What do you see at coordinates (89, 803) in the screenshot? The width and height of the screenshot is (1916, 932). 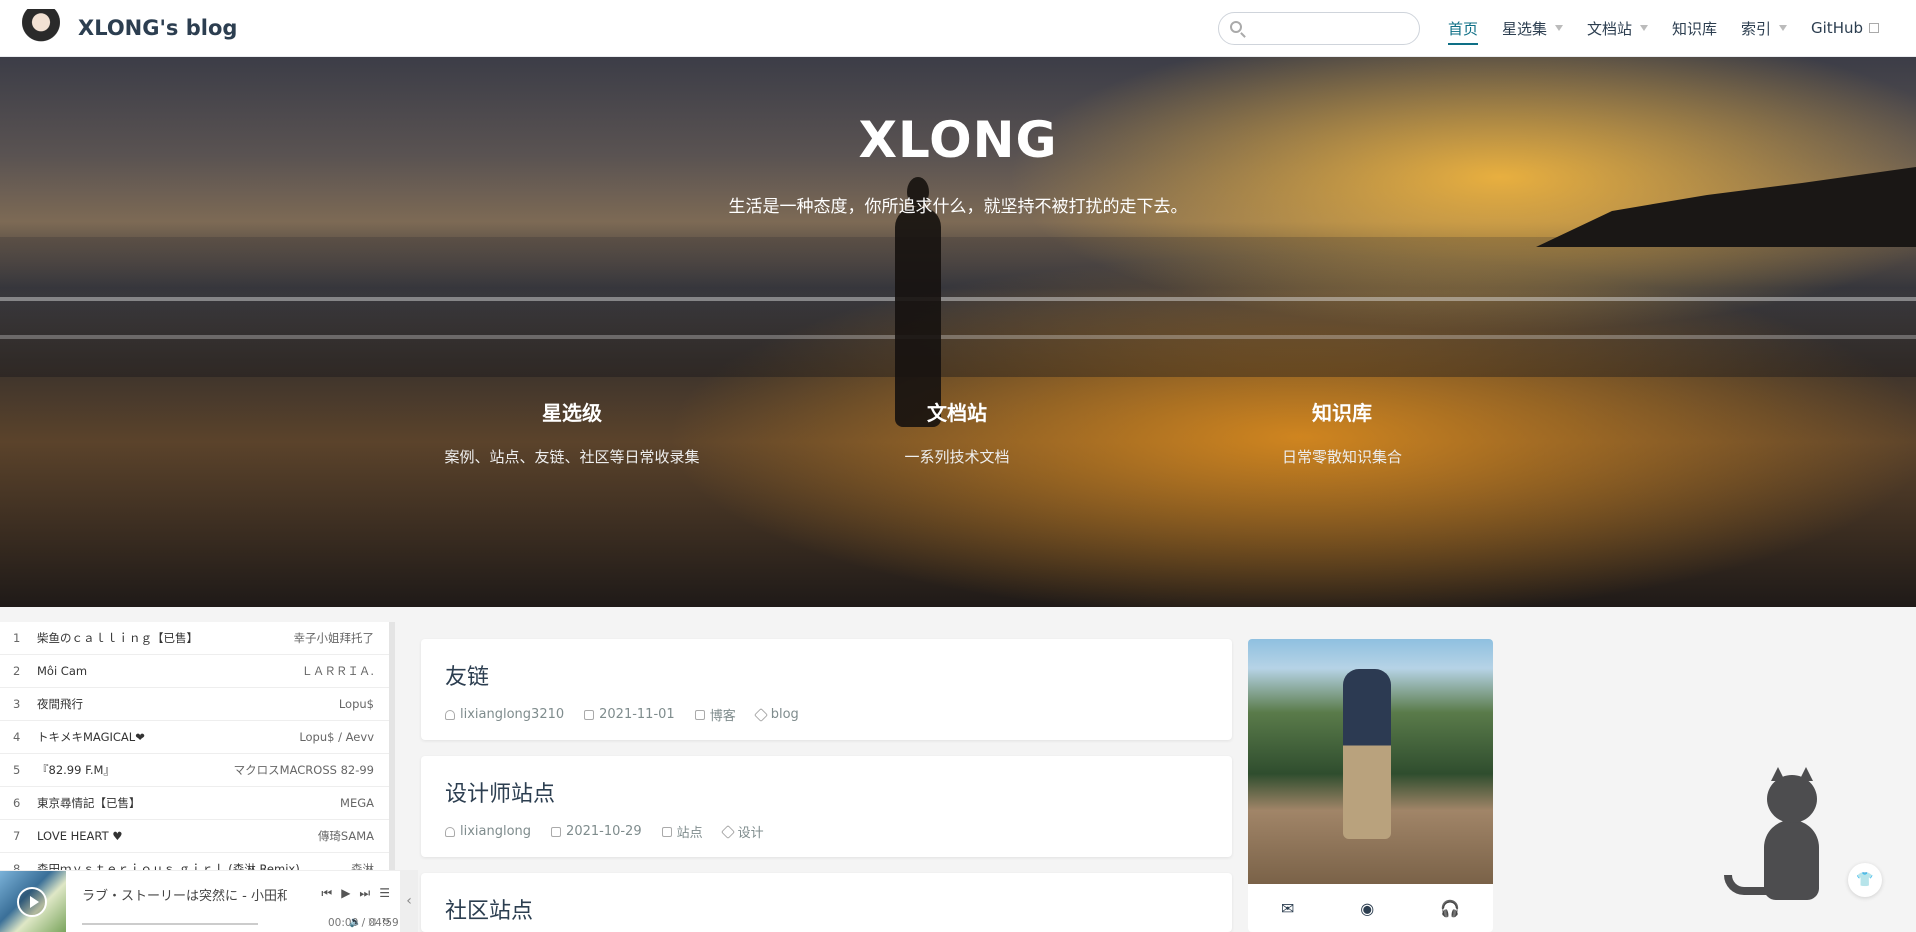 I see `track-title: 東京尋情記【已售】` at bounding box center [89, 803].